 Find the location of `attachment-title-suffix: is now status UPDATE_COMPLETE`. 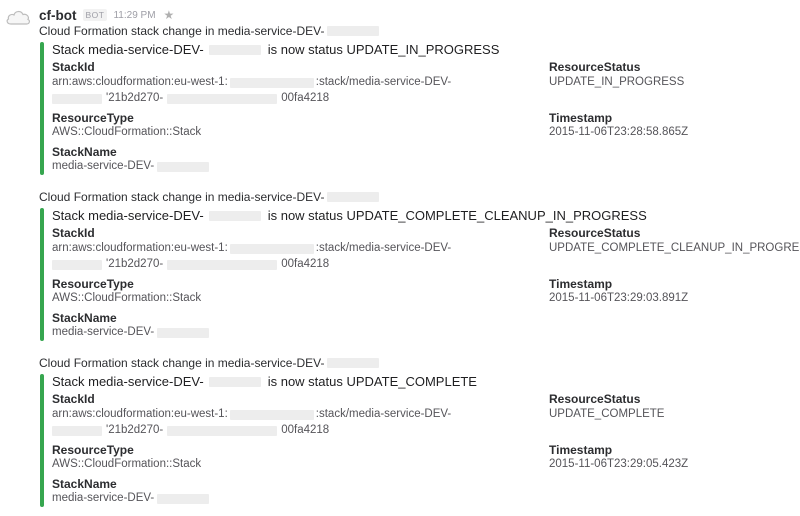

attachment-title-suffix: is now status UPDATE_COMPLETE is located at coordinates (372, 381).